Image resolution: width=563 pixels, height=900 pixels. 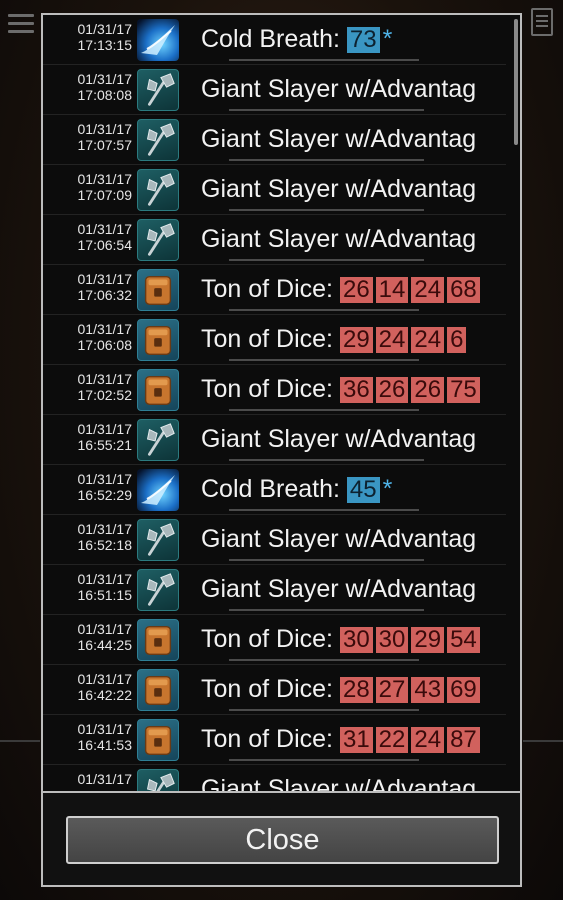 What do you see at coordinates (89, 87) in the screenshot?
I see `row-timestamp: 01/31/17 17:08:08` at bounding box center [89, 87].